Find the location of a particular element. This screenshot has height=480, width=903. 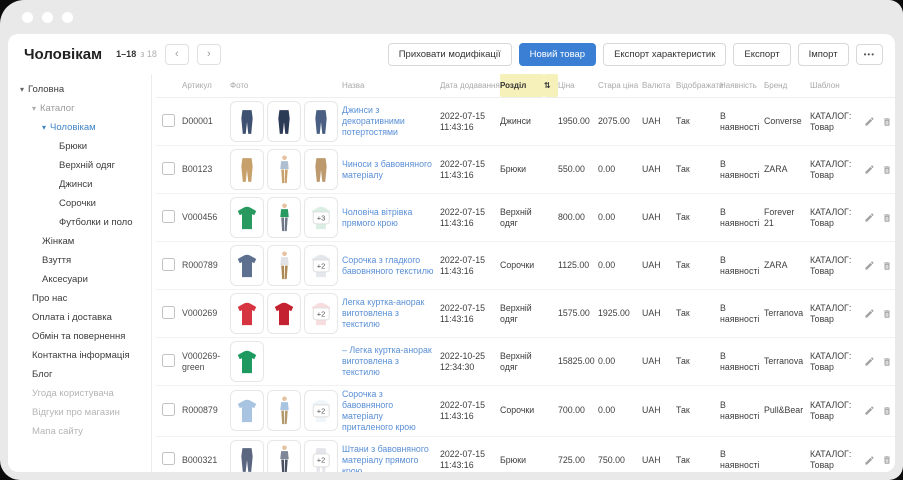

column-header-currency: Валюта is located at coordinates (659, 85).